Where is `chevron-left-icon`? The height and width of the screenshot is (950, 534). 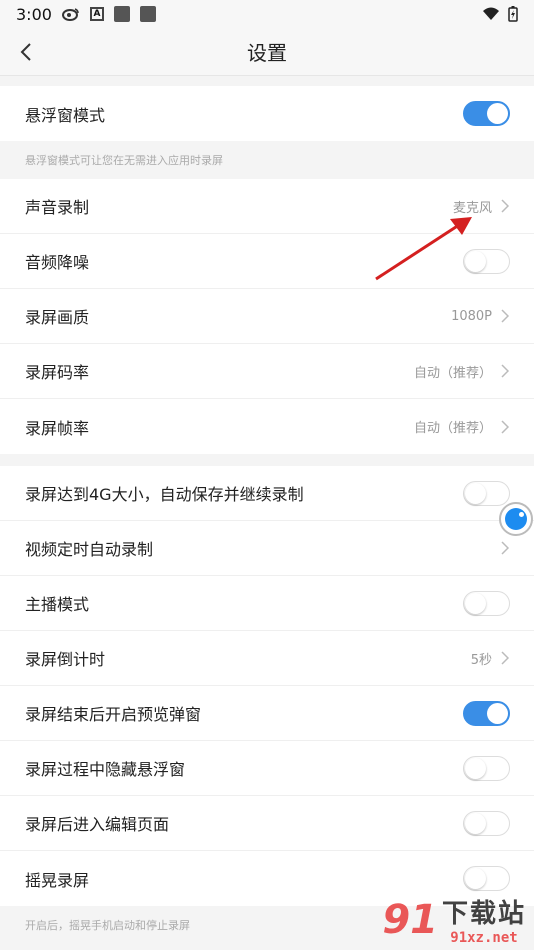 chevron-left-icon is located at coordinates (25, 51).